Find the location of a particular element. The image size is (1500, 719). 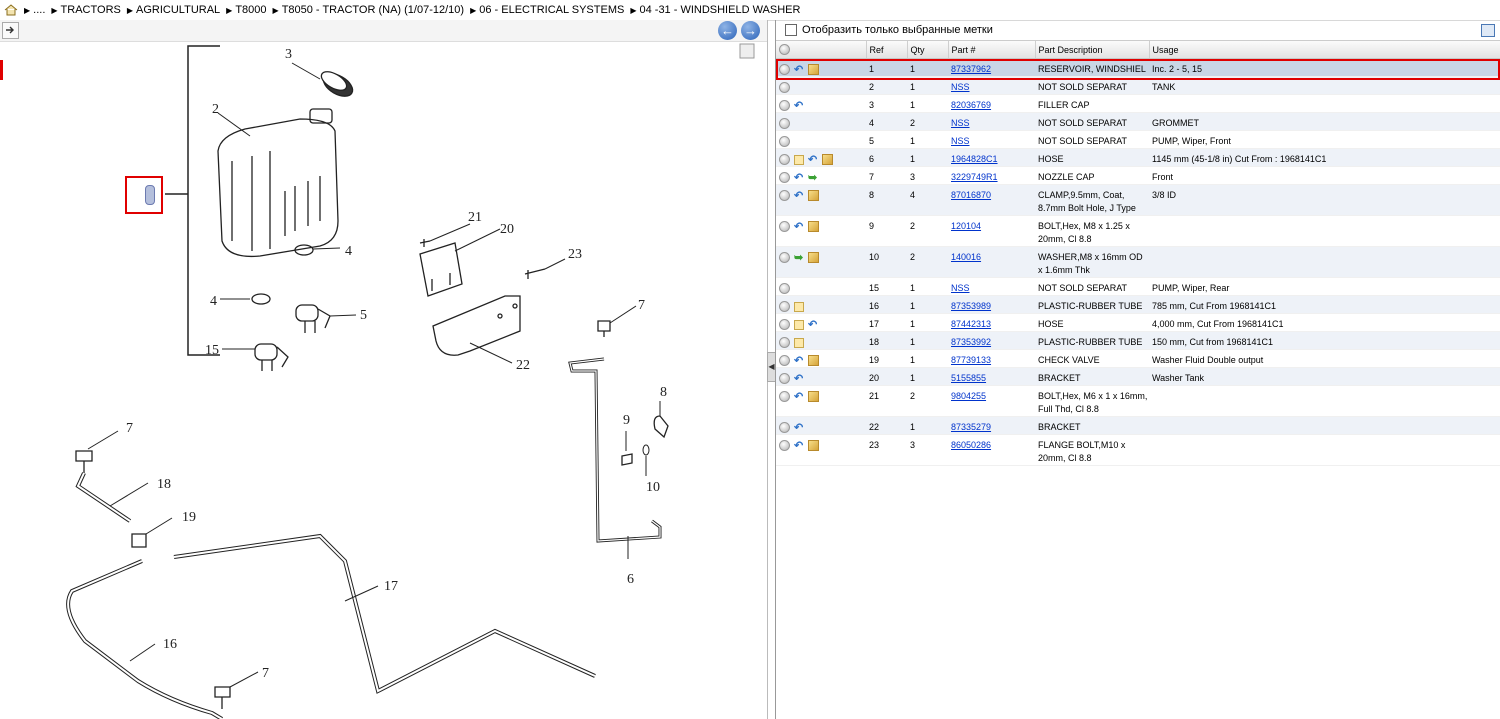

cell-part-number-text: 87442313 is located at coordinates (971, 324).